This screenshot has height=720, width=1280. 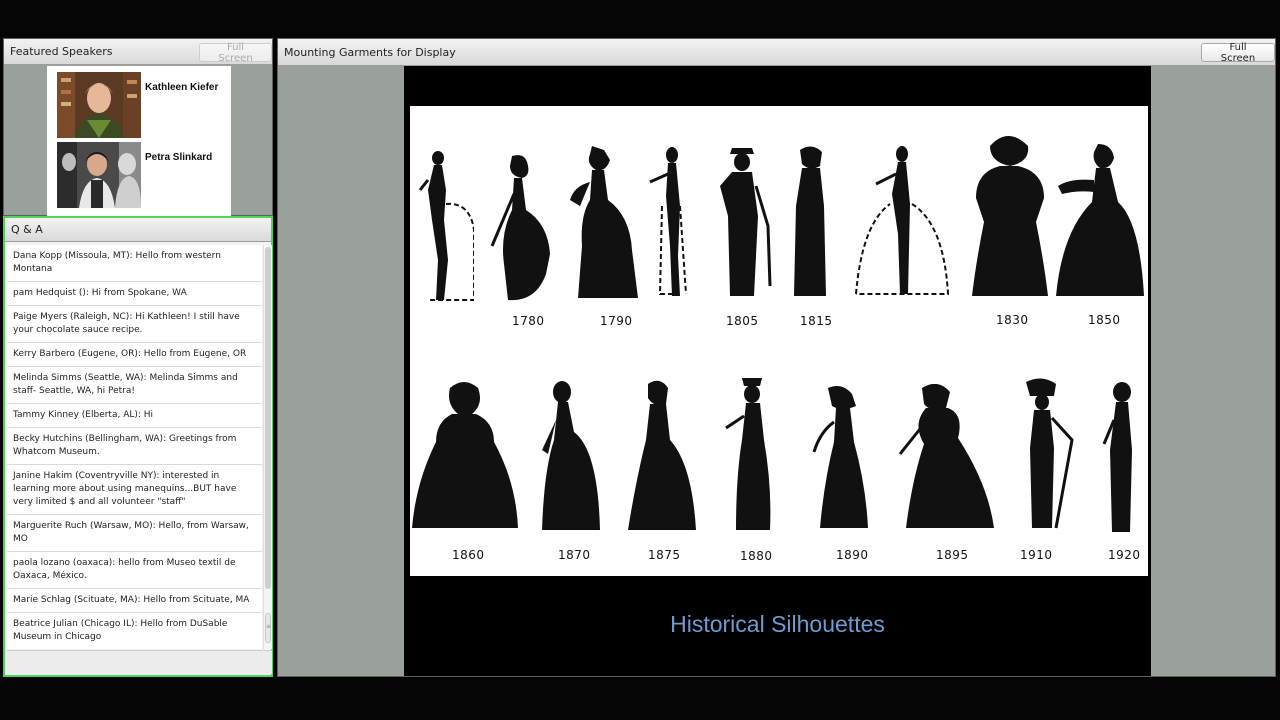 I want to click on year-label: 1780, so click(x=528, y=321).